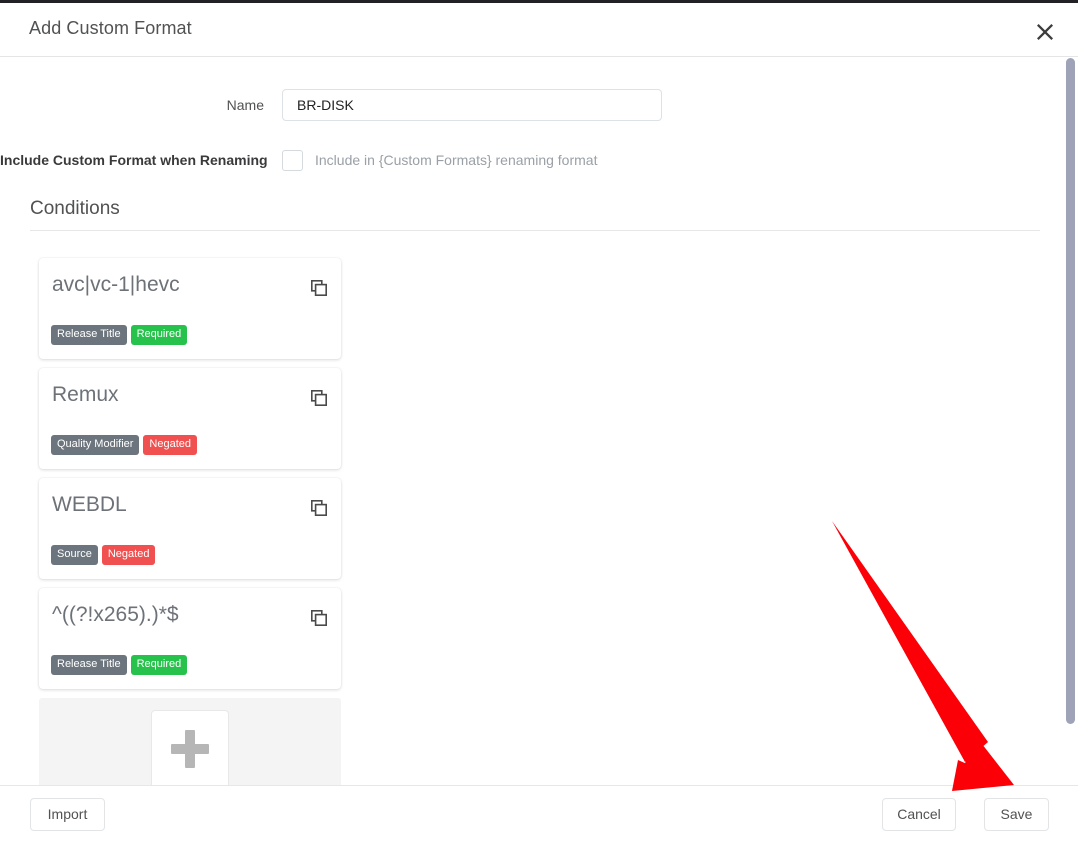 The height and width of the screenshot is (842, 1078). Describe the element at coordinates (67, 814) in the screenshot. I see `import-button: Import` at that location.